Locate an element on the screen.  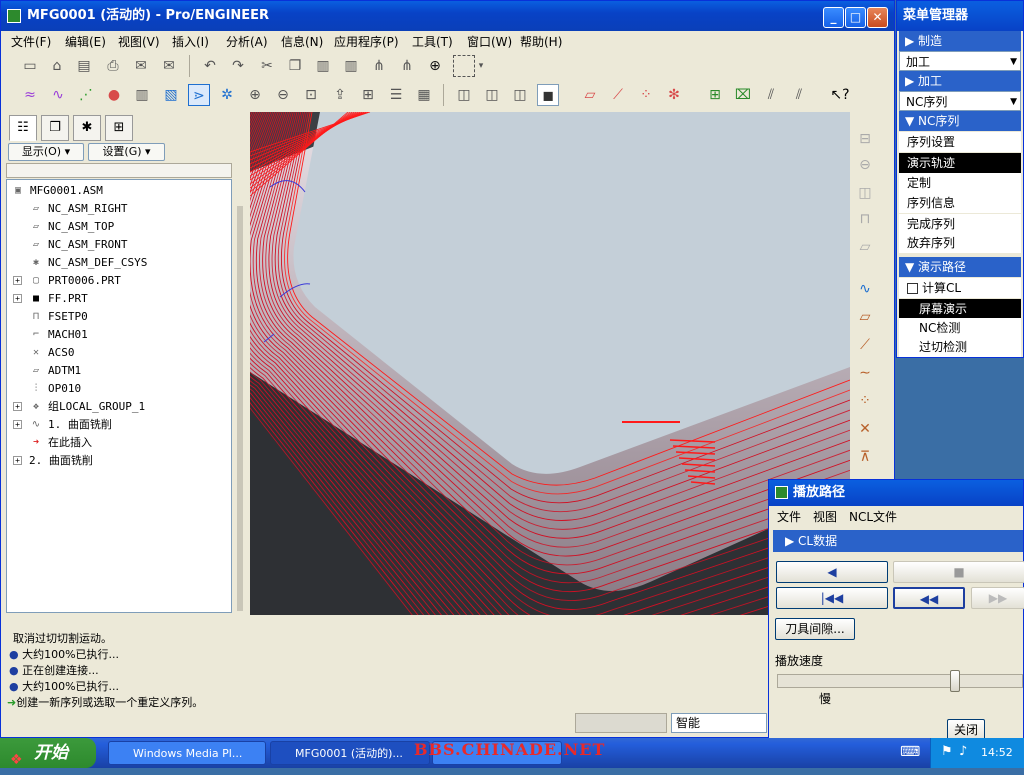
minimize-button: _ is located at coordinates (833, 17).